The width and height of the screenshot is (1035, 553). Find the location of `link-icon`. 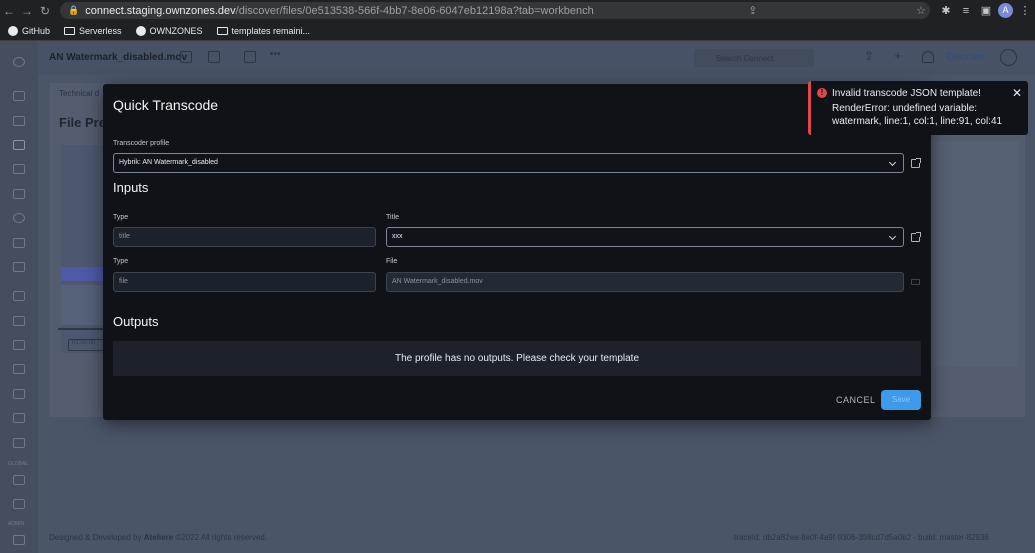

link-icon is located at coordinates (19, 504).